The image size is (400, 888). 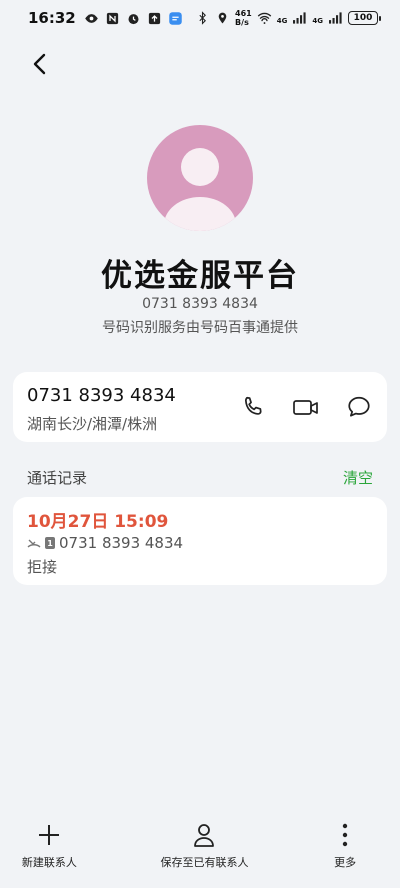 I want to click on upload-icon, so click(x=154, y=18).